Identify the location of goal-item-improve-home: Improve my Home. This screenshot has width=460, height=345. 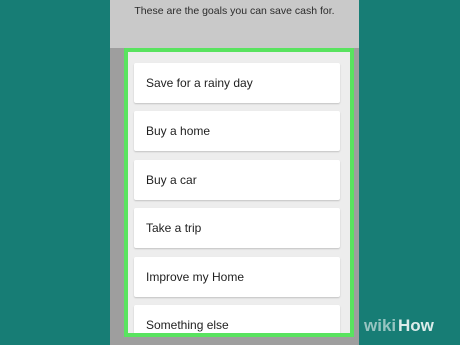
(237, 277).